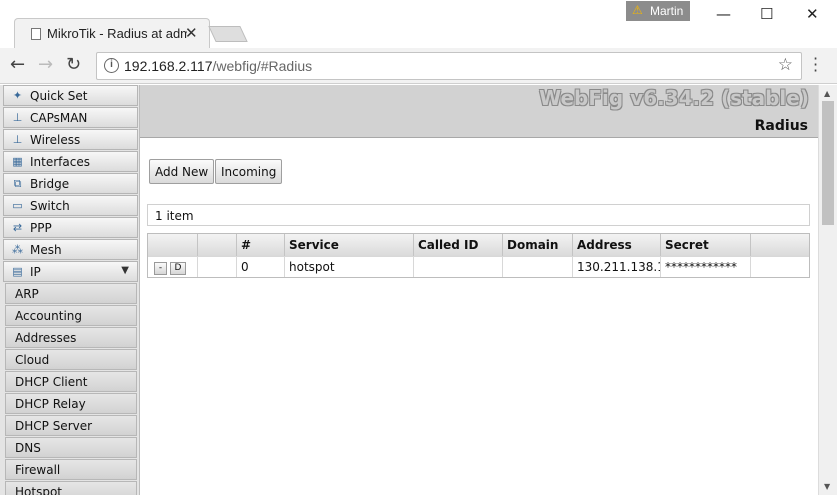  What do you see at coordinates (706, 266) in the screenshot?
I see `table-cell-secret: ************` at bounding box center [706, 266].